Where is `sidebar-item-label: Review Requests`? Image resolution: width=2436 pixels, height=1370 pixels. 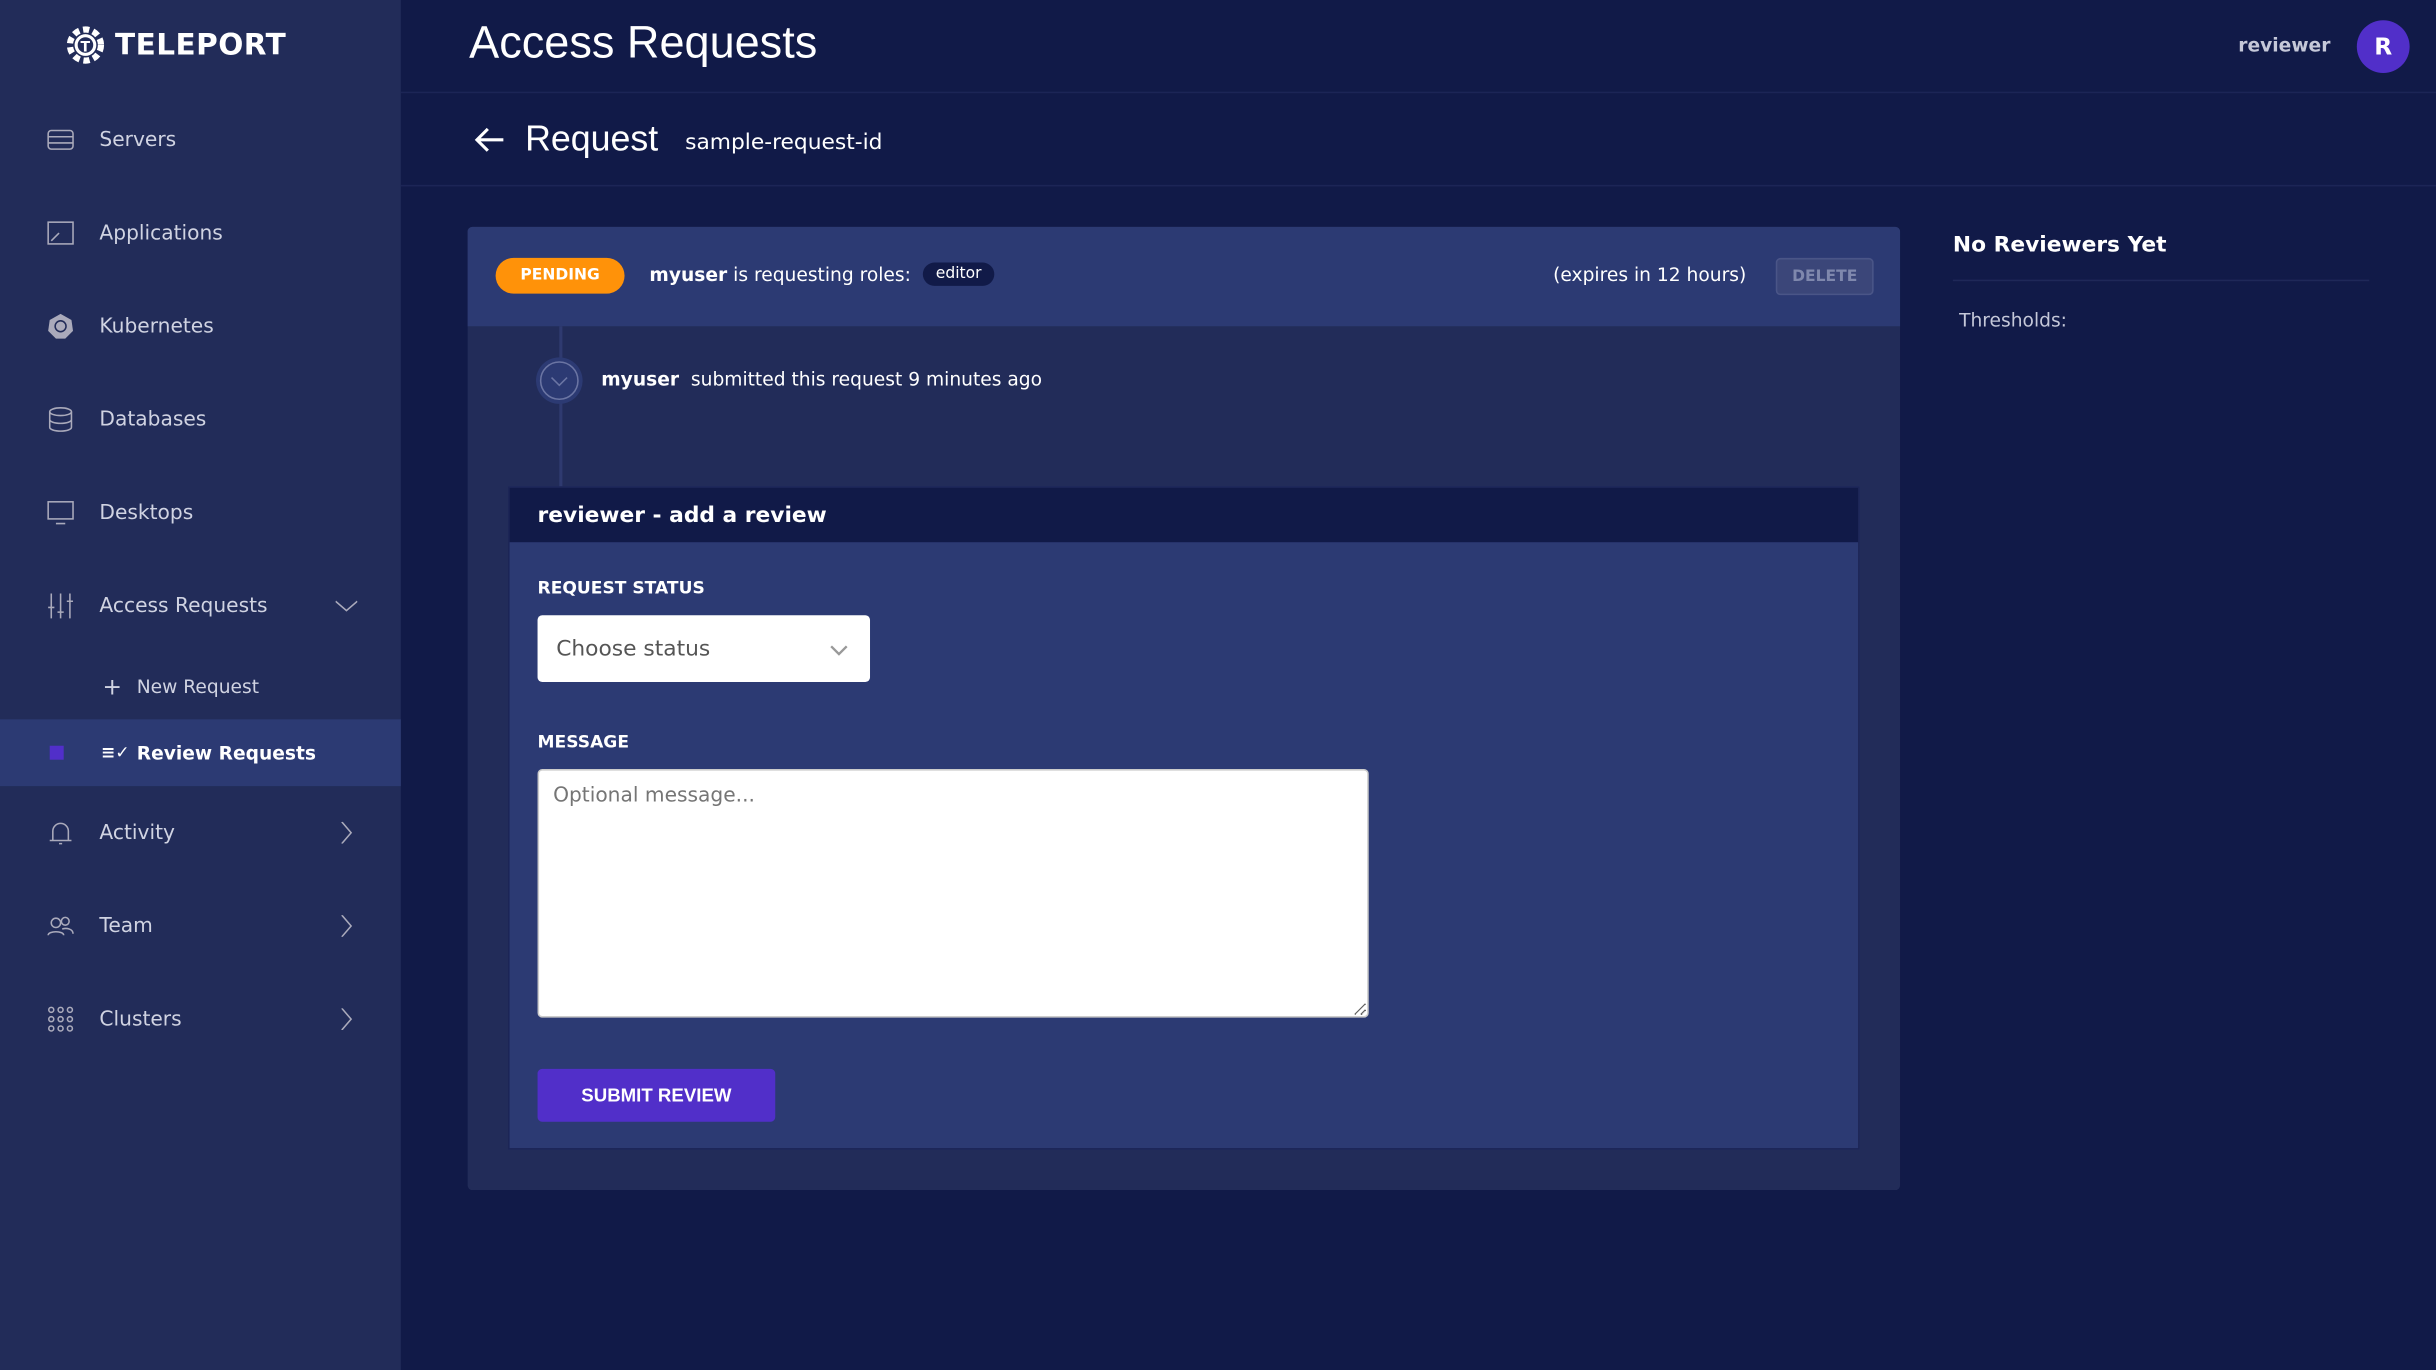 sidebar-item-label: Review Requests is located at coordinates (226, 752).